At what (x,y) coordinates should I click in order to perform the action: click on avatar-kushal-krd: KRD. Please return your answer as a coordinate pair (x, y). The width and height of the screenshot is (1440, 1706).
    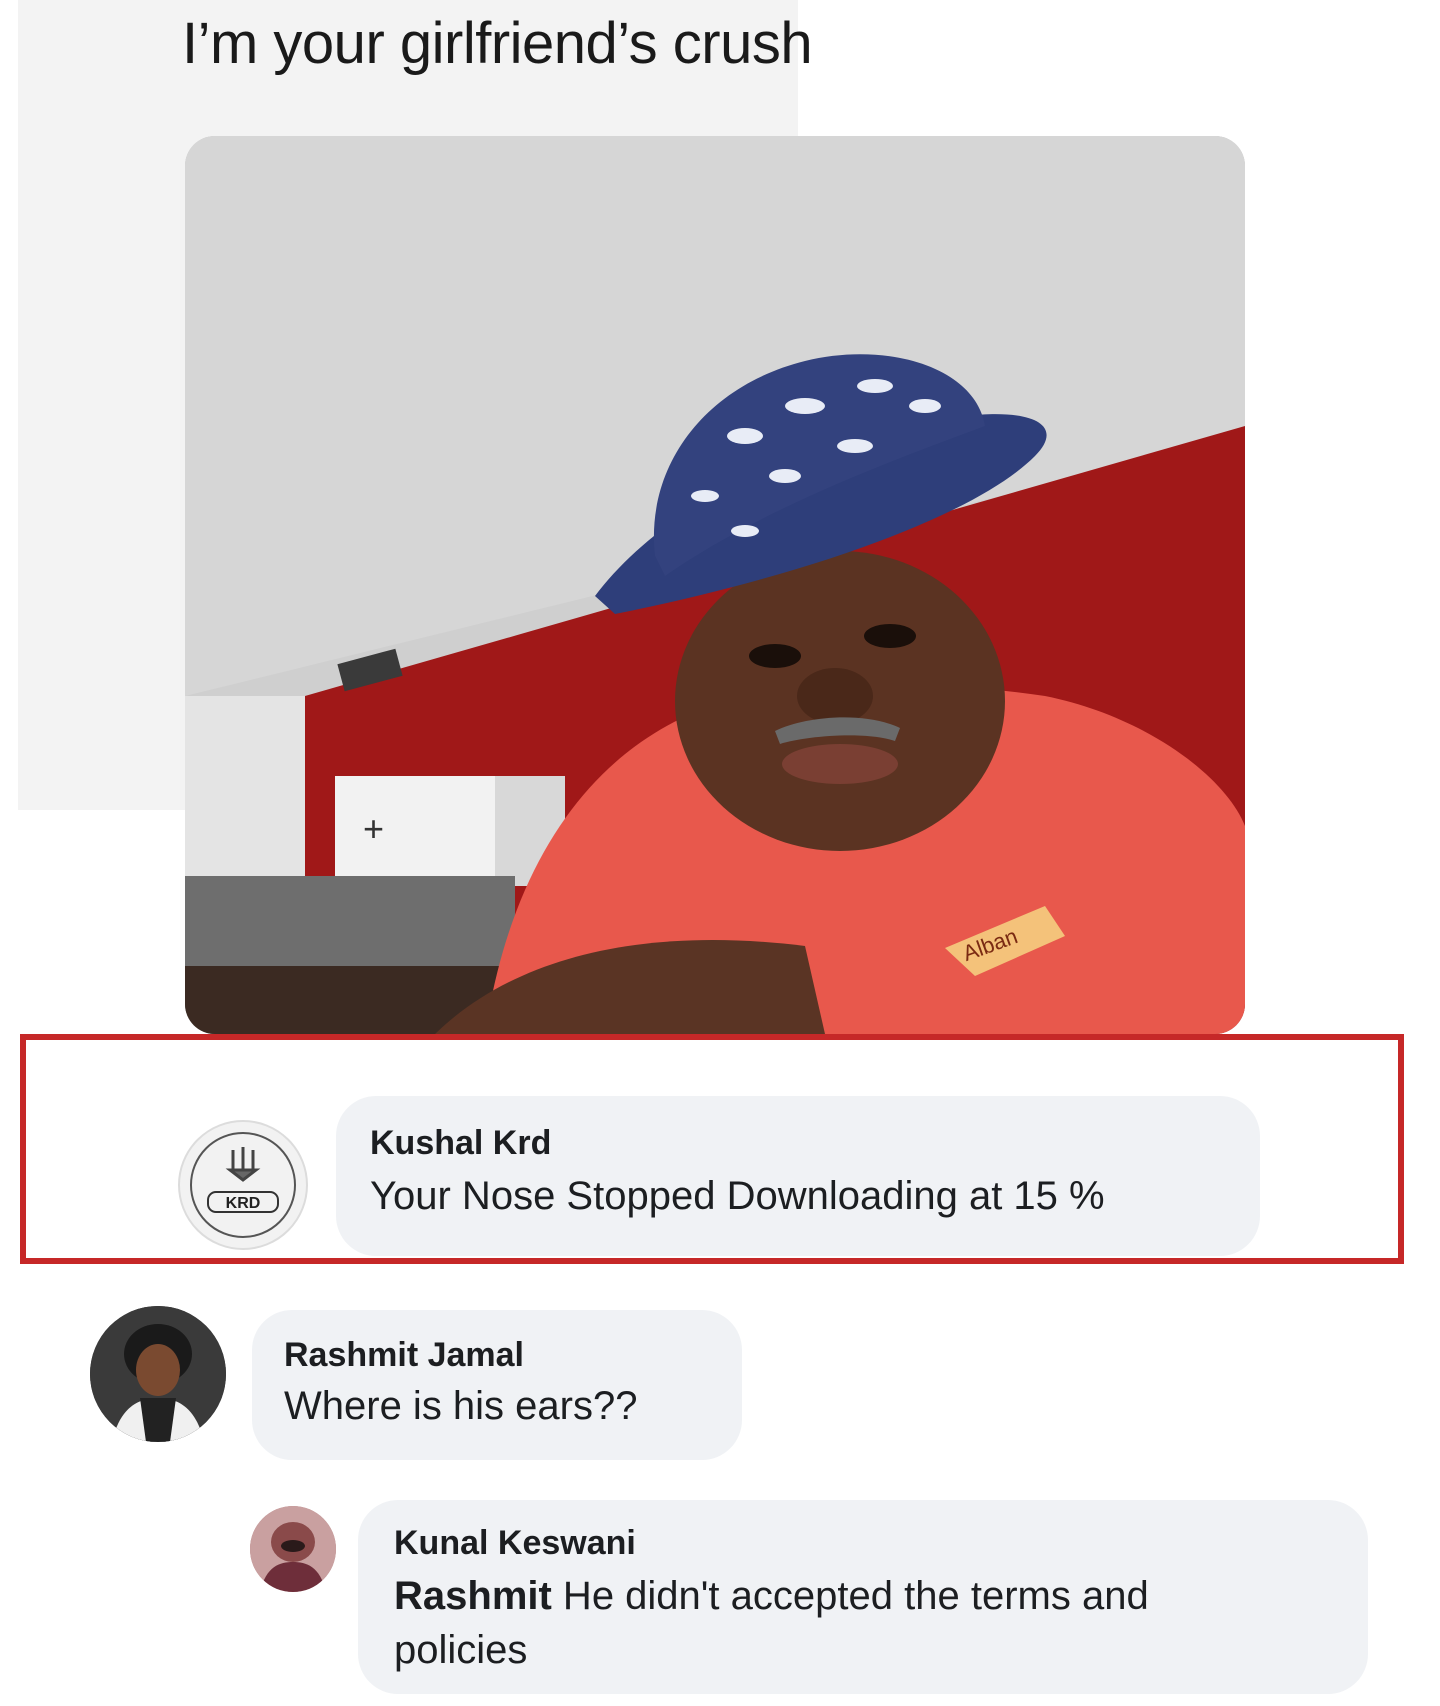
    Looking at the image, I should click on (243, 1185).